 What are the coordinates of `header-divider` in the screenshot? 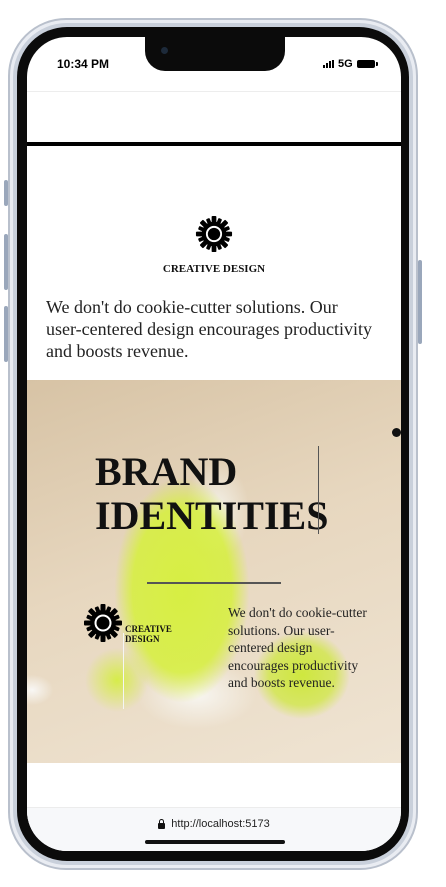 It's located at (214, 91).